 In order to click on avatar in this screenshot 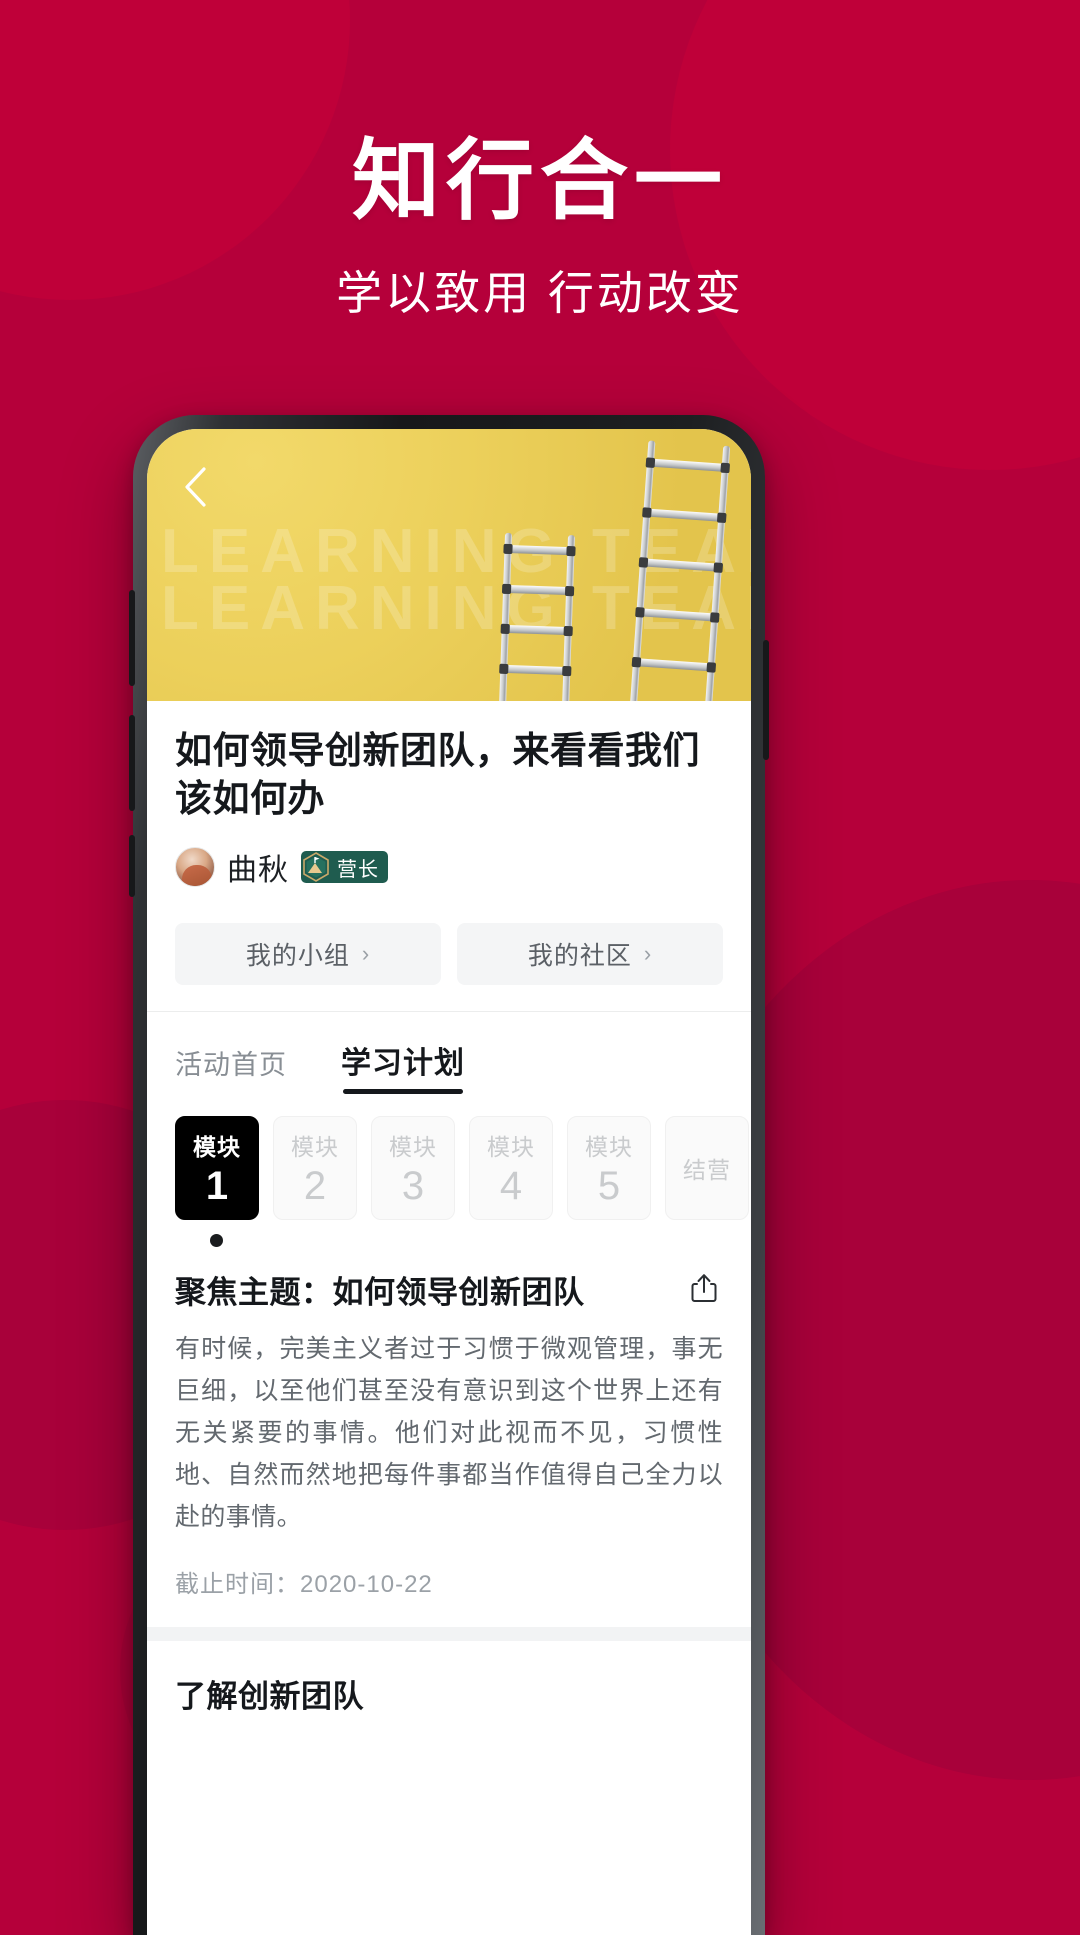, I will do `click(195, 867)`.